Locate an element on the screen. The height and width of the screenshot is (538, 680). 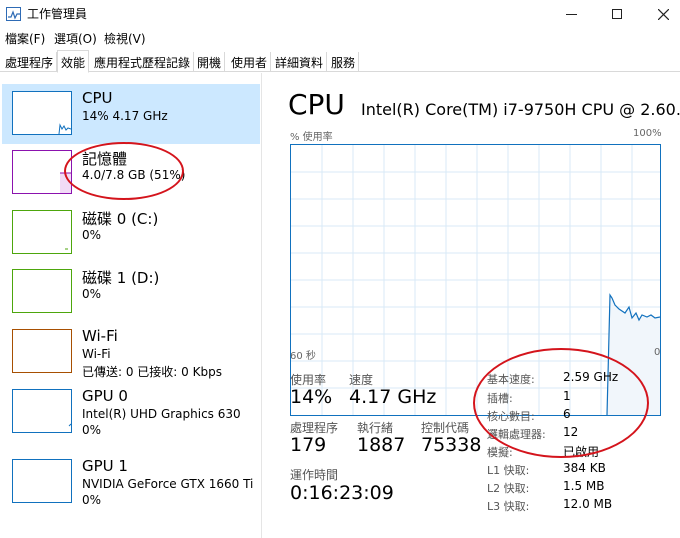
menu-file: 檔案(F) is located at coordinates (25, 38).